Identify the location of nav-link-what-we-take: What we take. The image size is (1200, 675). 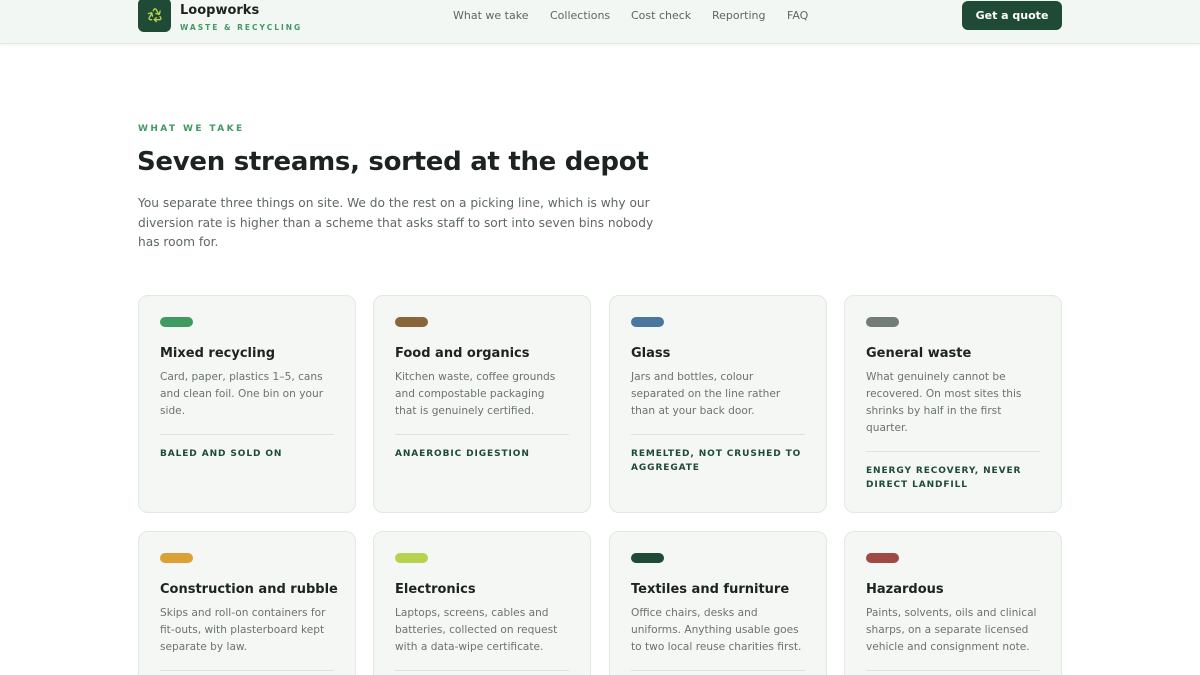
(490, 15).